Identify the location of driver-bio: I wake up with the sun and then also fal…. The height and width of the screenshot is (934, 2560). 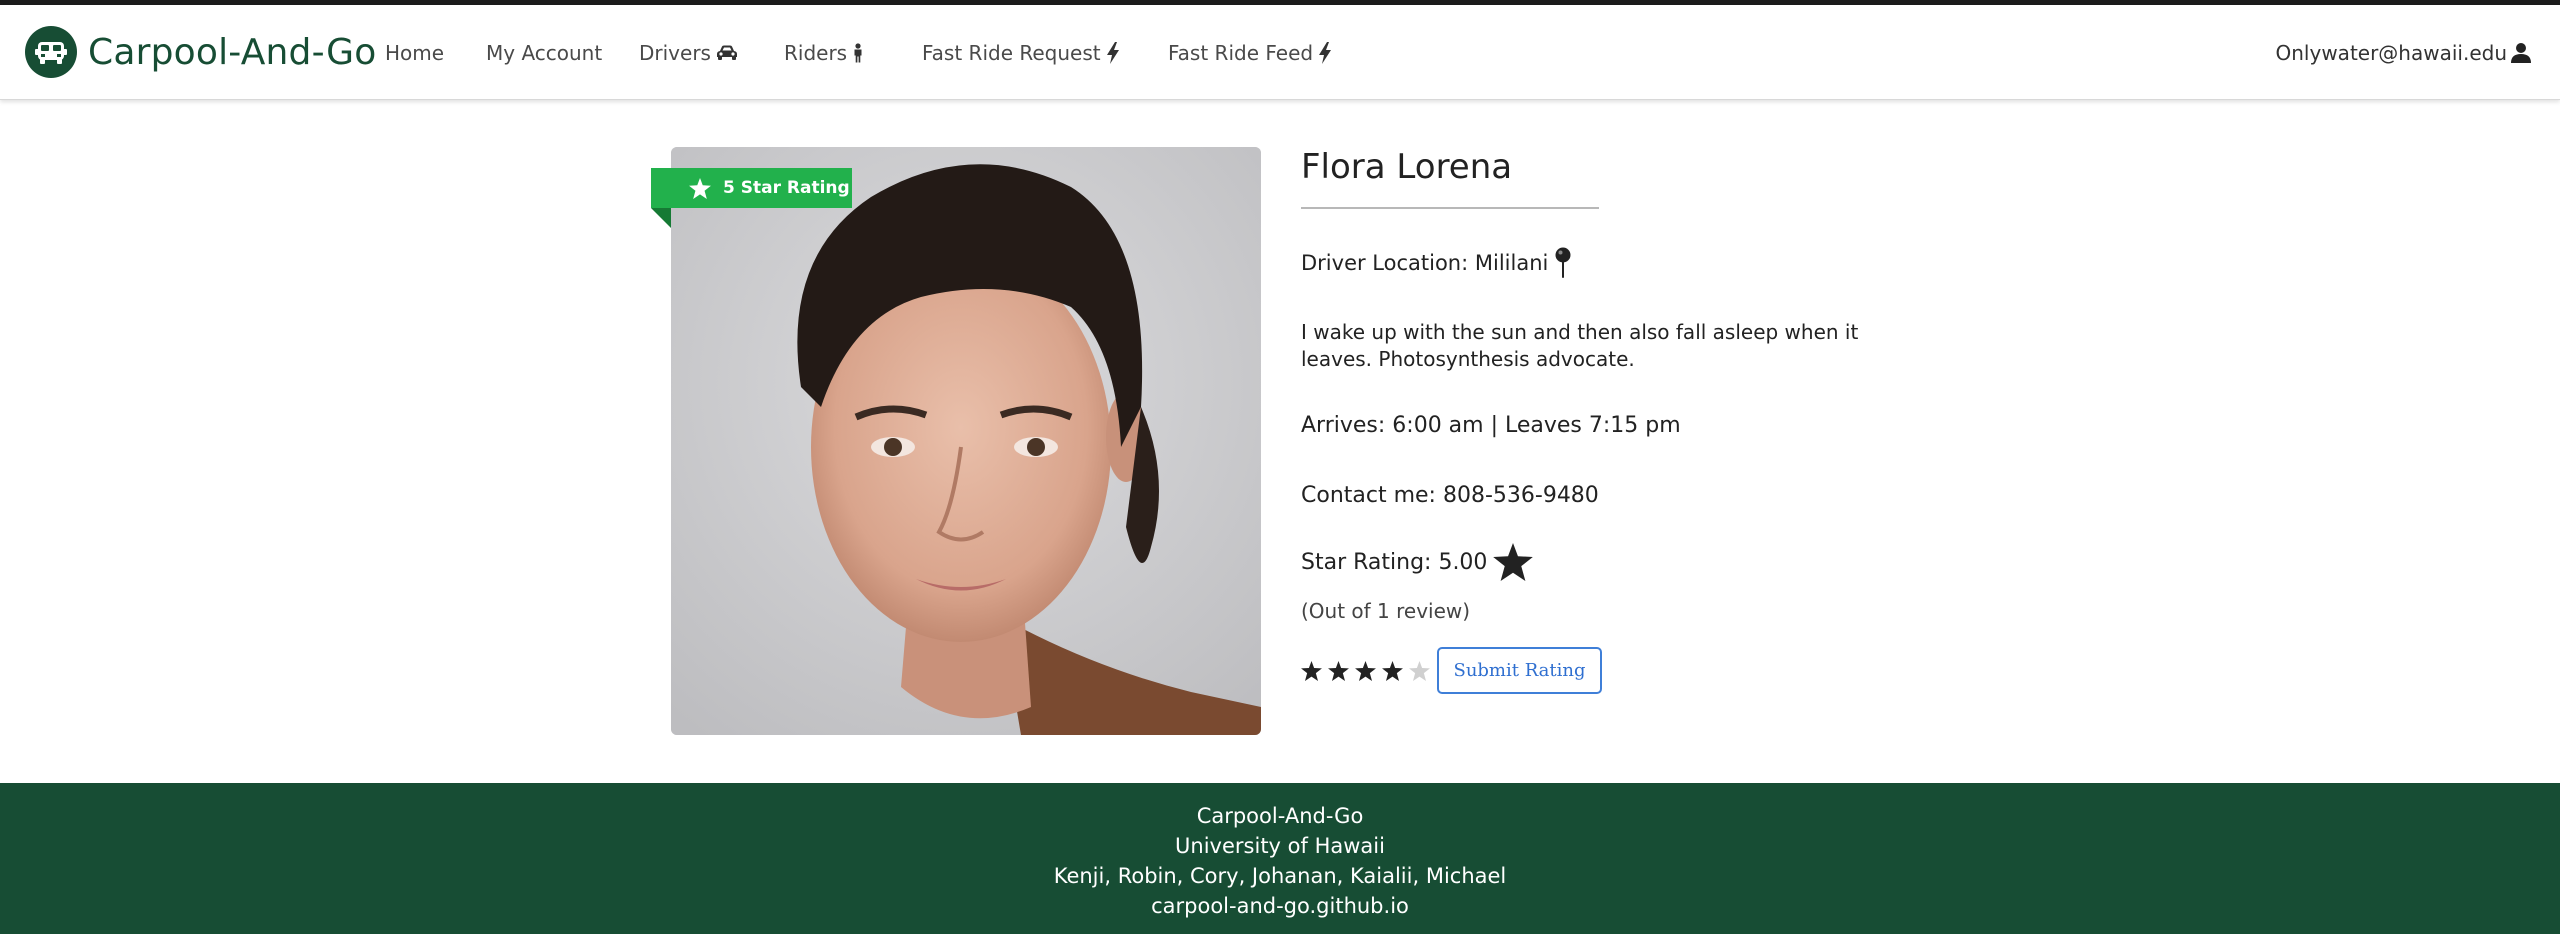
(1580, 345).